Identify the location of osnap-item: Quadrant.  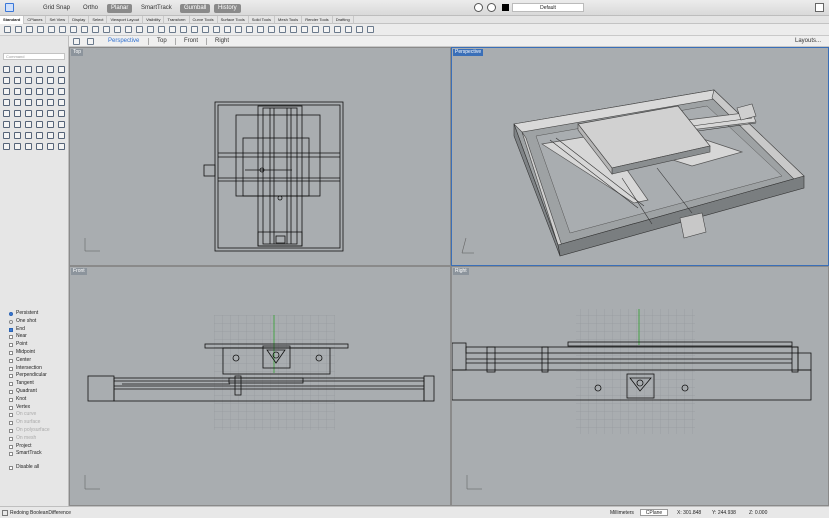
(37, 392).